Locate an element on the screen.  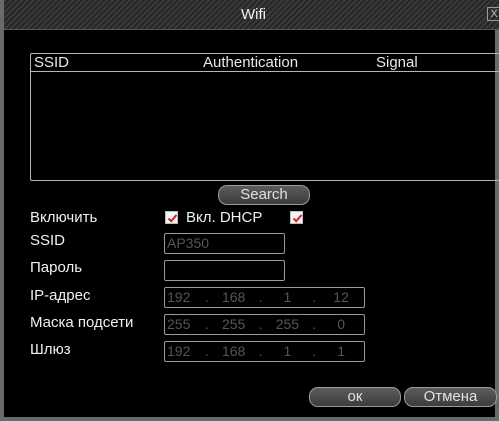
column-signal: Signal is located at coordinates (397, 62).